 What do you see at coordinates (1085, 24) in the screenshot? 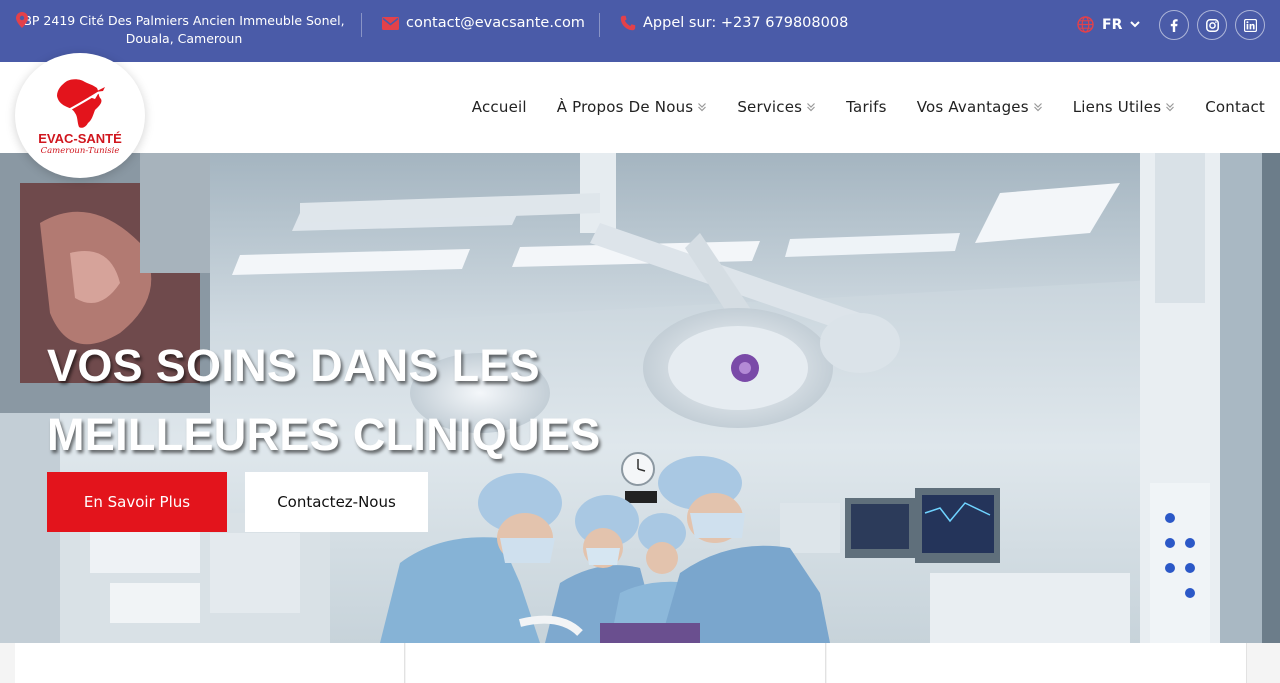
I see `globe-icon` at bounding box center [1085, 24].